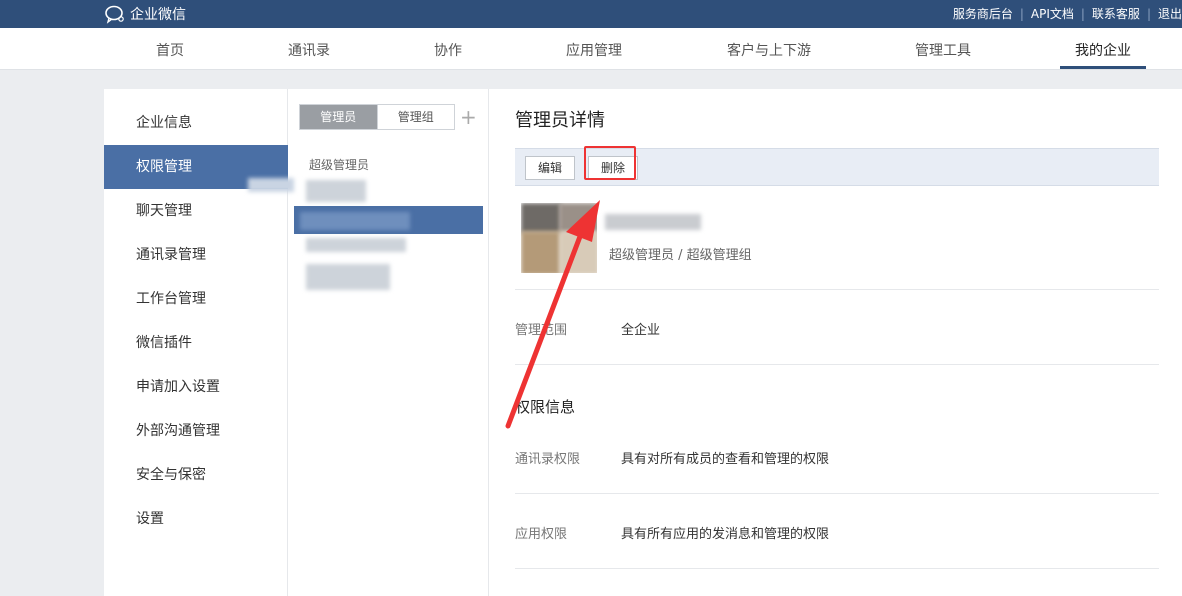 This screenshot has width=1182, height=596. What do you see at coordinates (550, 168) in the screenshot?
I see `edit-button: 编辑` at bounding box center [550, 168].